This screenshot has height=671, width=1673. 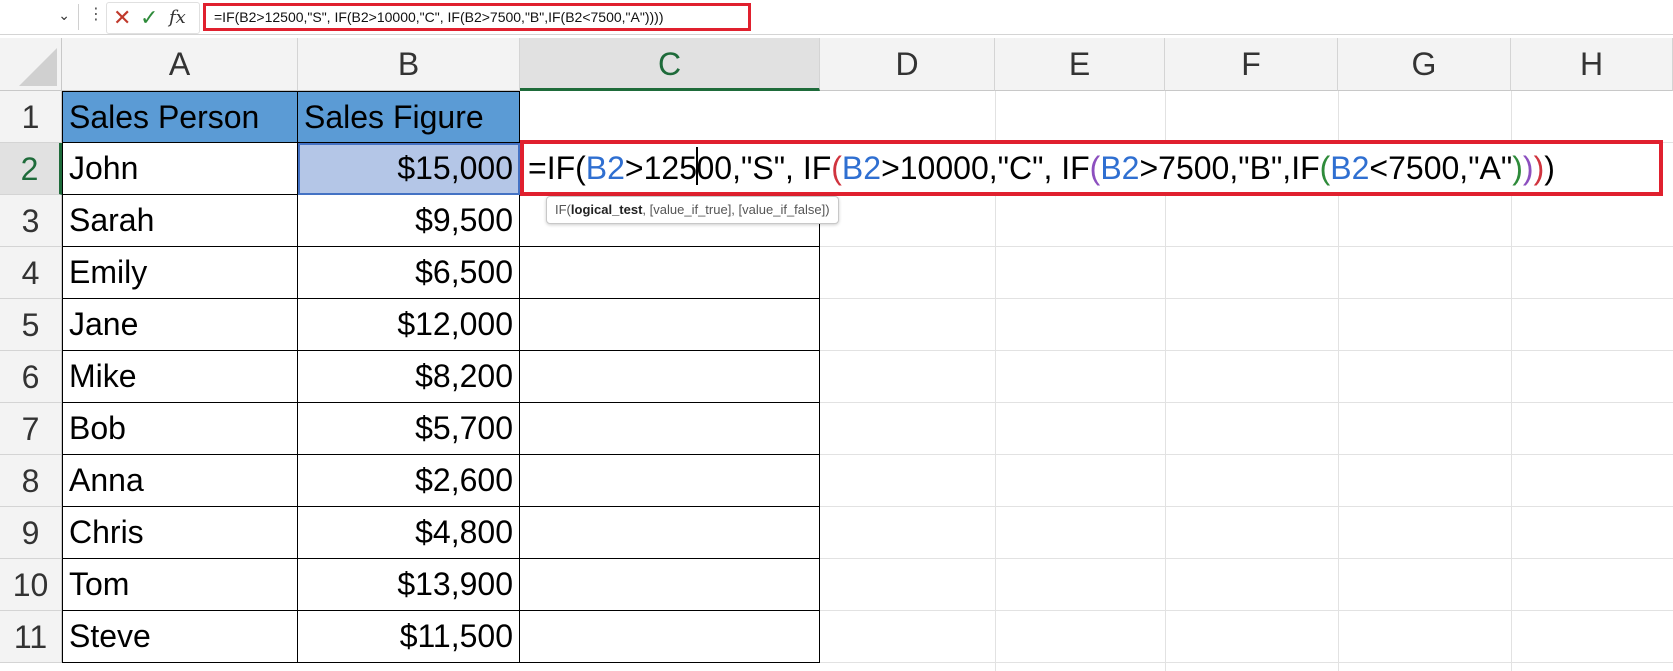 I want to click on cell-a2: John, so click(x=180, y=169).